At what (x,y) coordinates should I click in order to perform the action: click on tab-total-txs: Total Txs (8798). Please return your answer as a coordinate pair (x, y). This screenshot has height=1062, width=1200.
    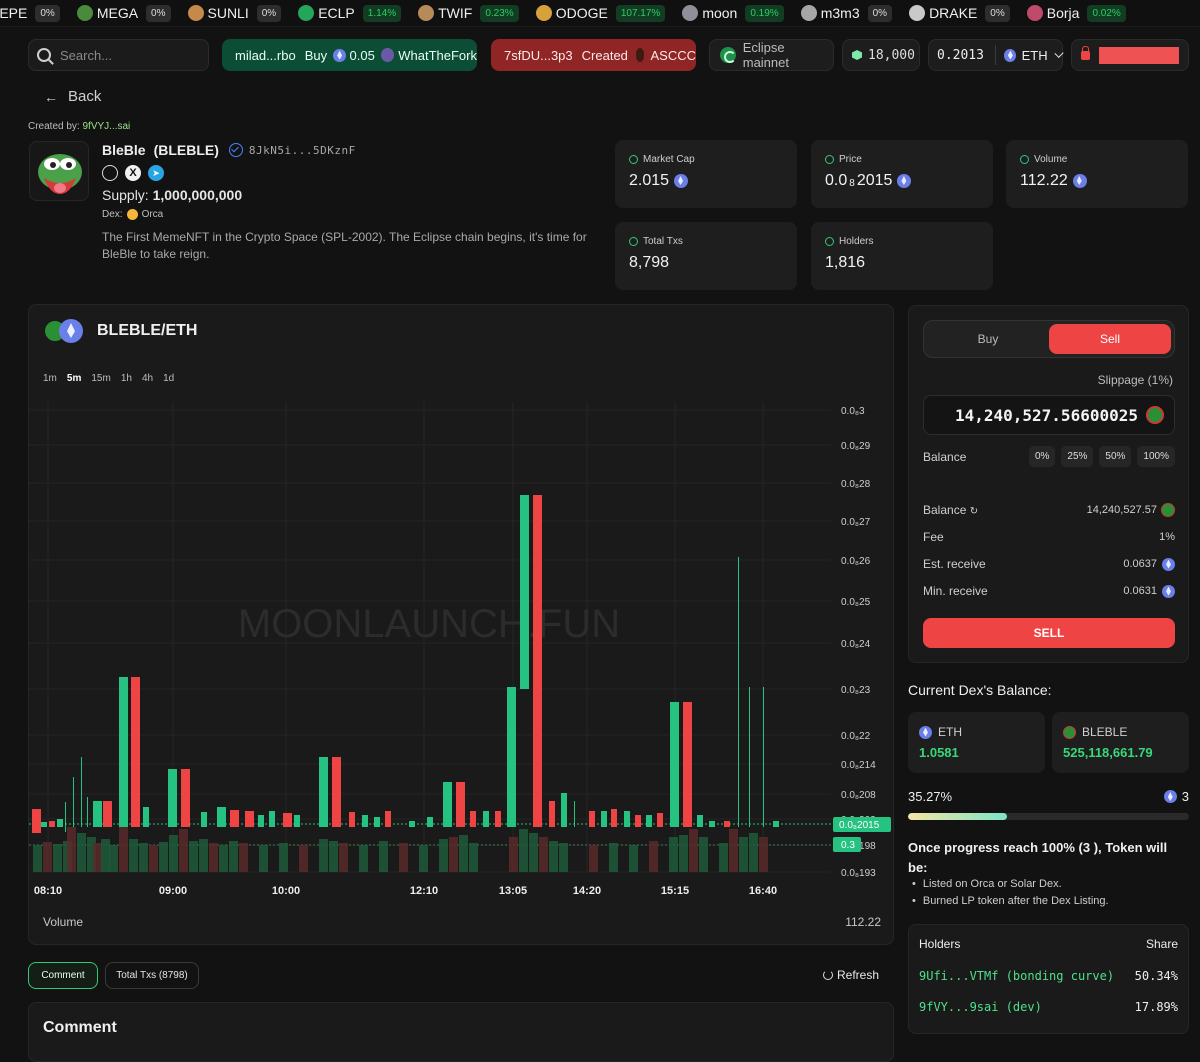
    Looking at the image, I should click on (152, 975).